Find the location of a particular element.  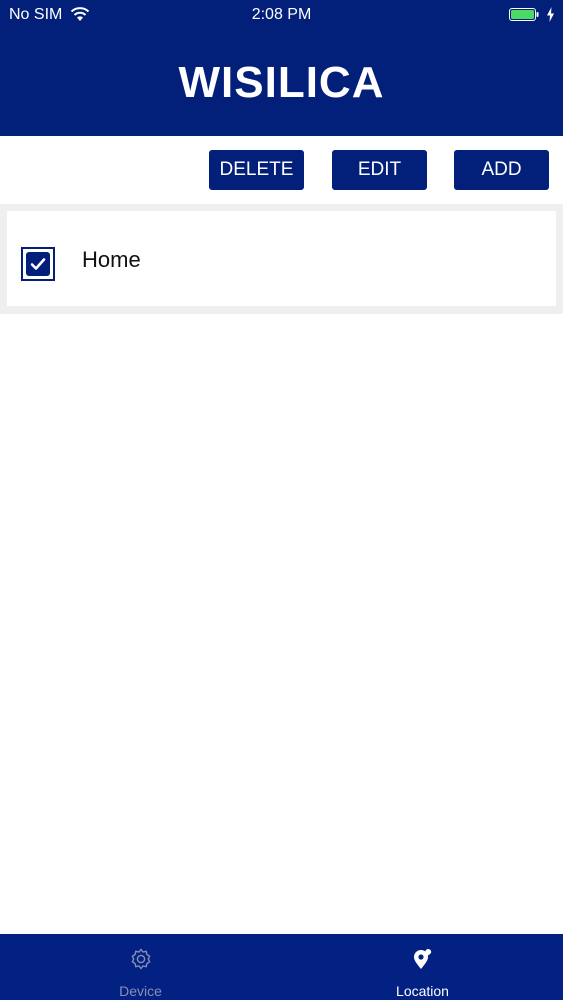

edit-button: EDIT is located at coordinates (379, 170).